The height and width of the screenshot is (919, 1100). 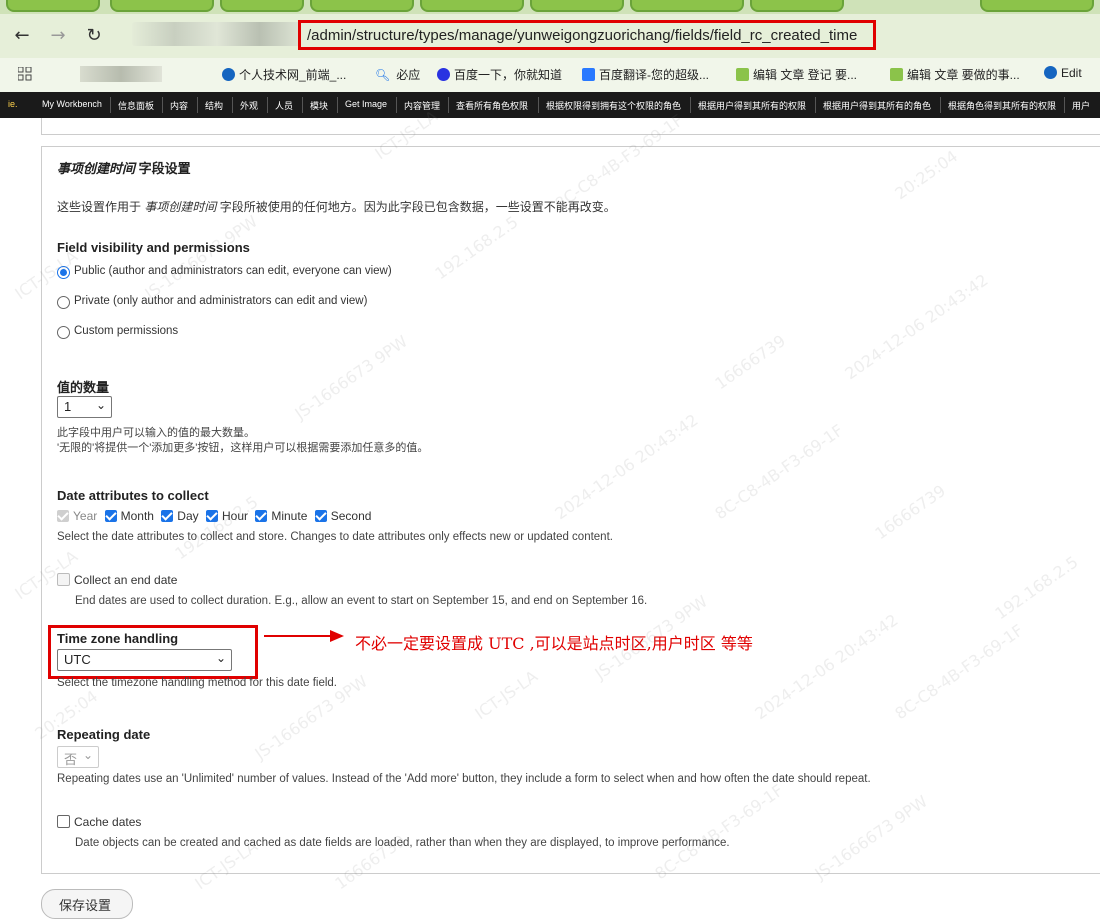 I want to click on bookmark-item: 🔍︎ 必应, so click(x=397, y=74).